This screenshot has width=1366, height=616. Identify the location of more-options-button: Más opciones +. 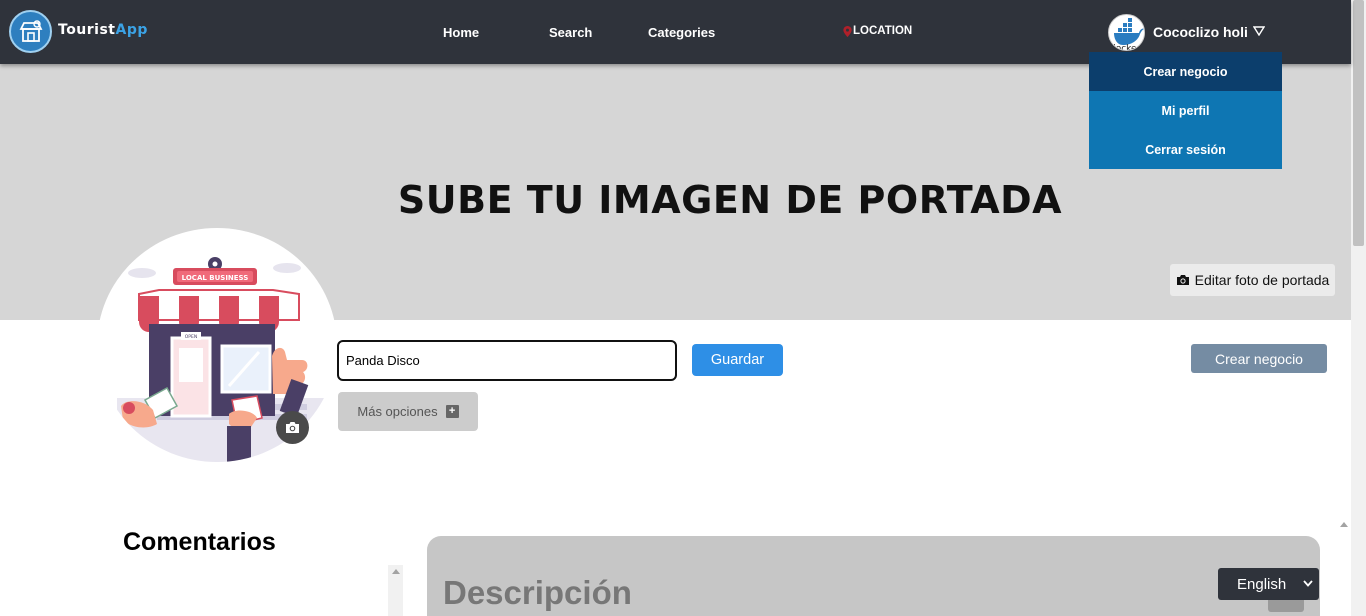
(408, 411).